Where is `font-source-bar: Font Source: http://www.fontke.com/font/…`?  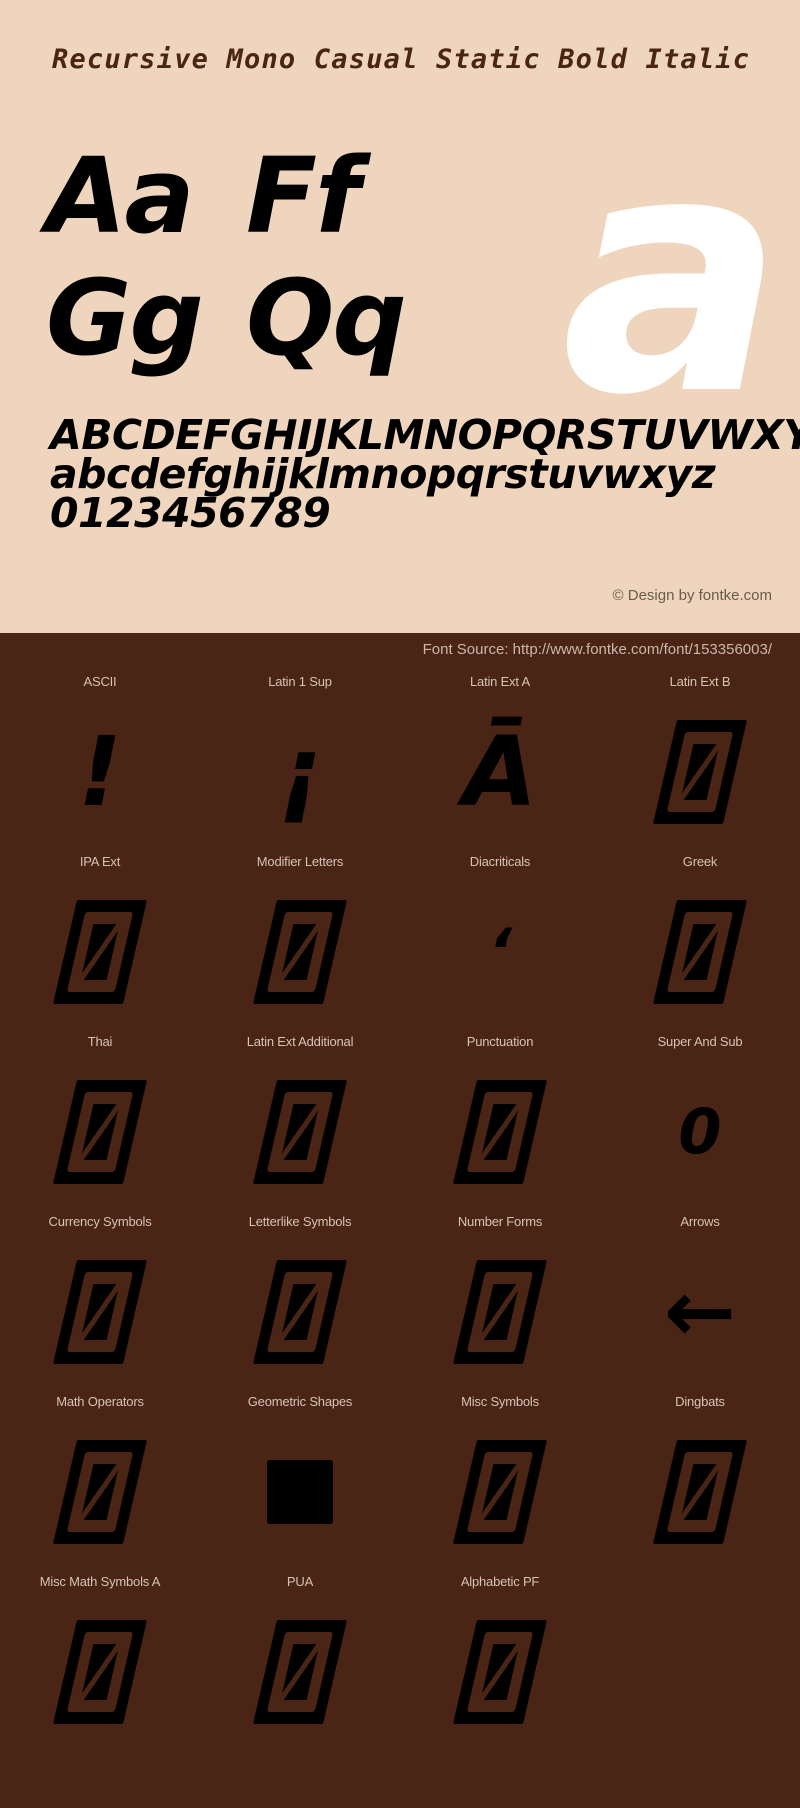
font-source-bar: Font Source: http://www.fontke.com/font/… is located at coordinates (400, 651).